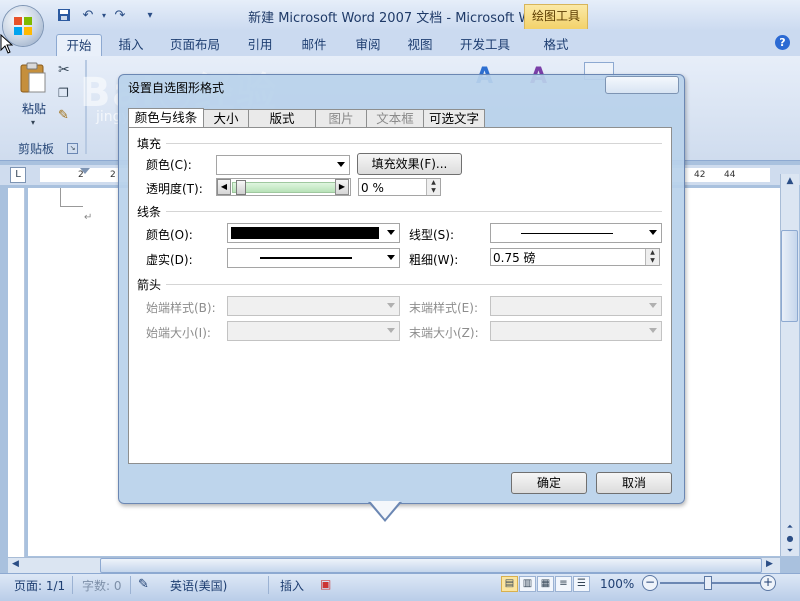 The image size is (800, 601). I want to click on horizontal-scroll-thumb, so click(431, 565).